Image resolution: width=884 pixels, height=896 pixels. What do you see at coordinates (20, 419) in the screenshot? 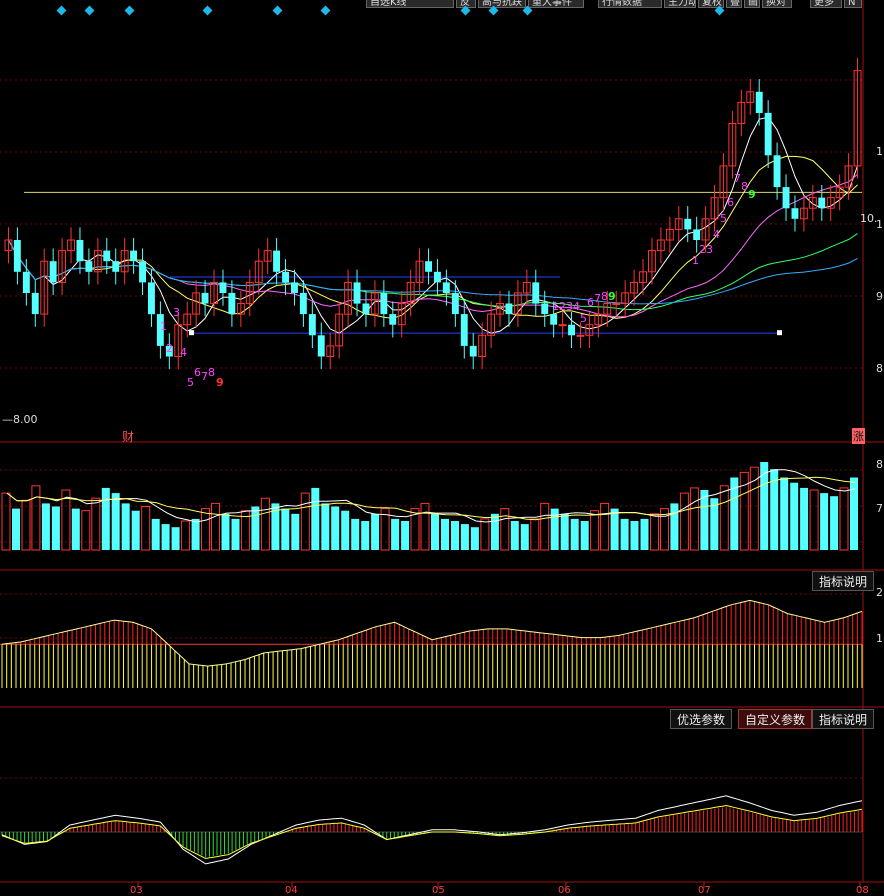
I see `low-price-label: —8.00` at bounding box center [20, 419].